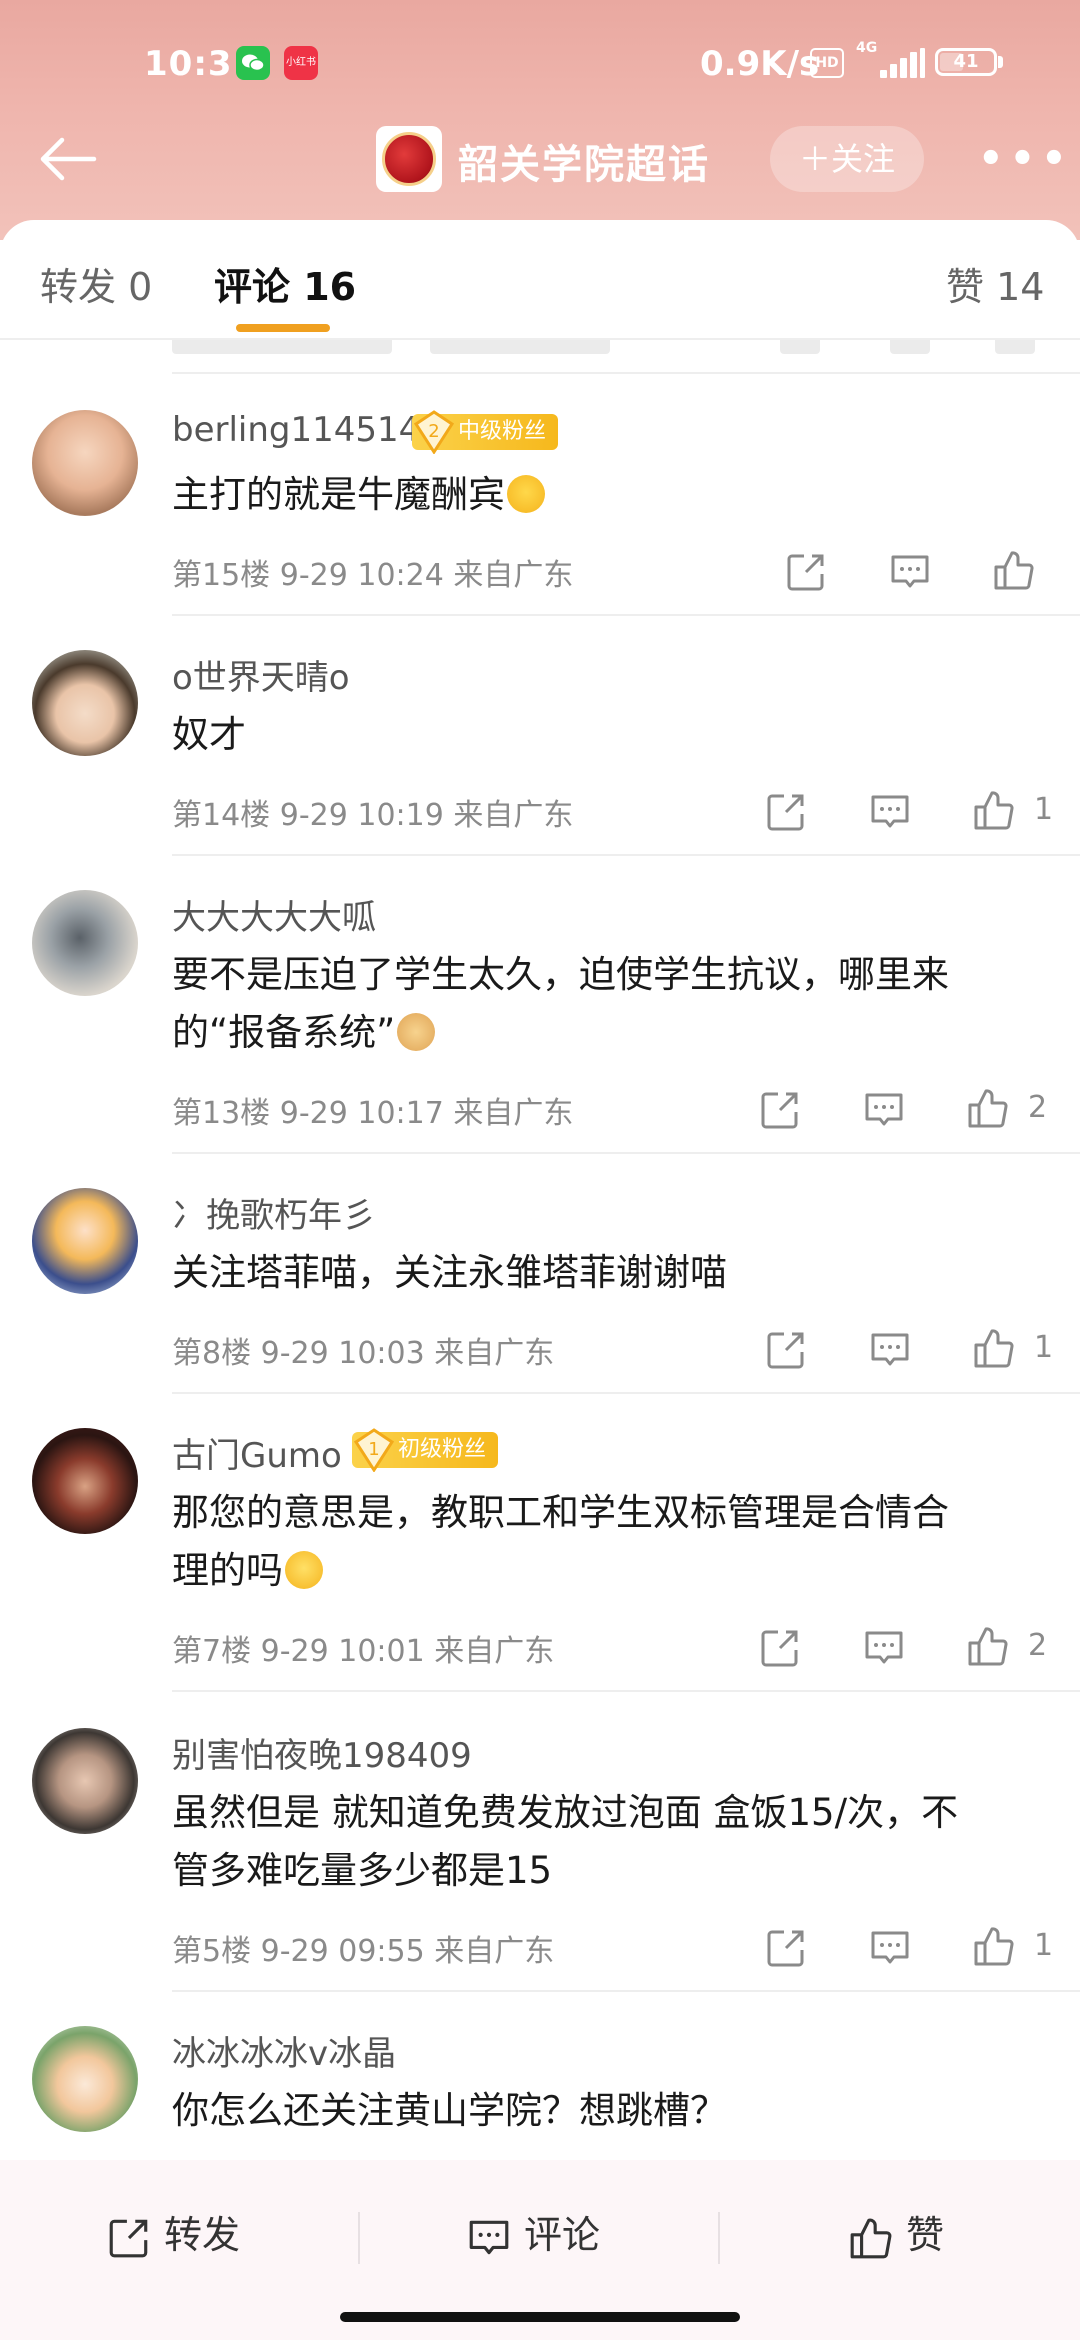  Describe the element at coordinates (903, 63) in the screenshot. I see `signal-icon` at that location.